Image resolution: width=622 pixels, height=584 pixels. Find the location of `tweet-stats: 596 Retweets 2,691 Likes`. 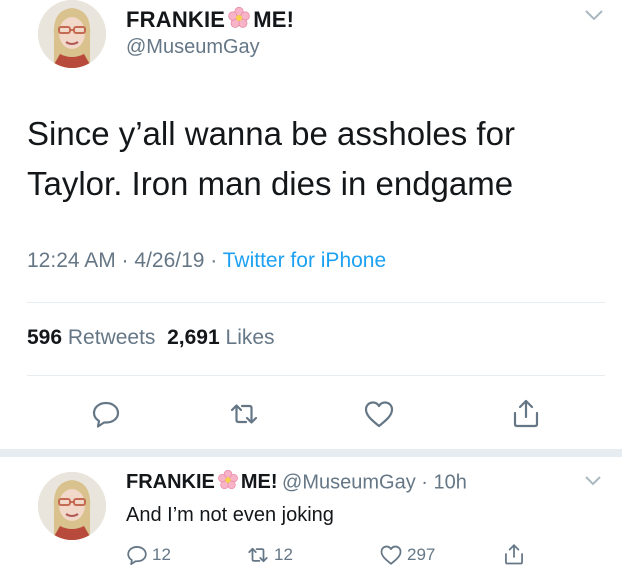

tweet-stats: 596 Retweets 2,691 Likes is located at coordinates (151, 338).